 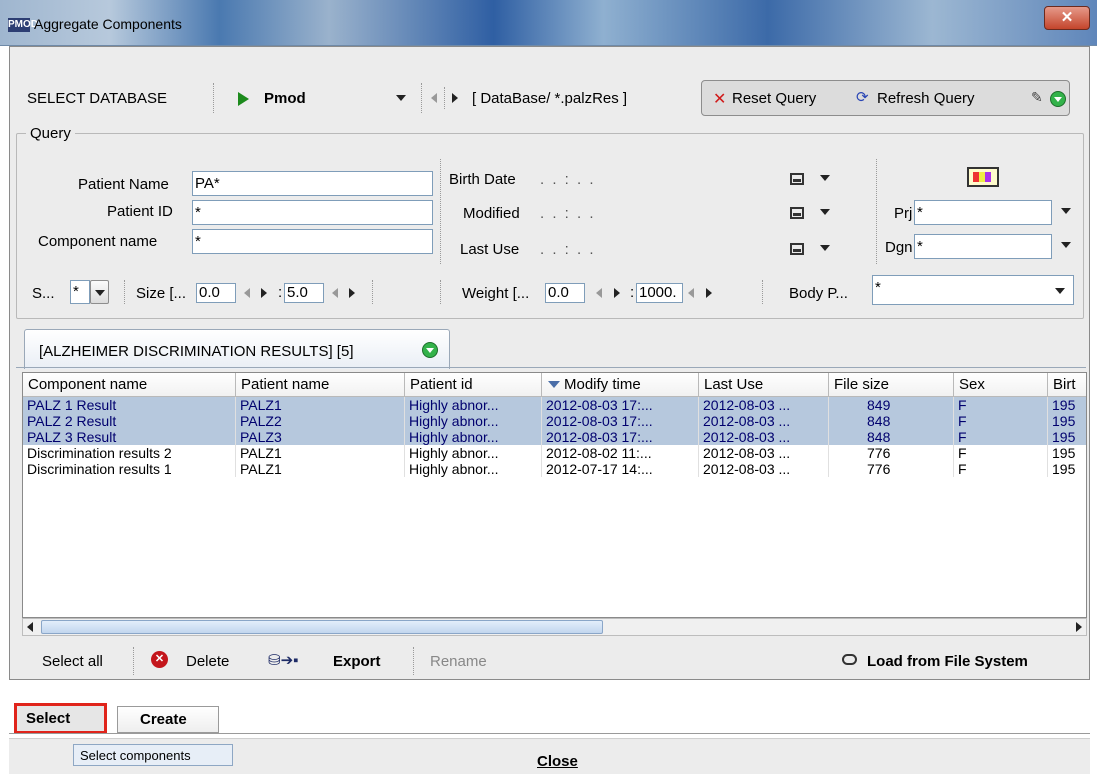 What do you see at coordinates (243, 99) in the screenshot?
I see `play-icon` at bounding box center [243, 99].